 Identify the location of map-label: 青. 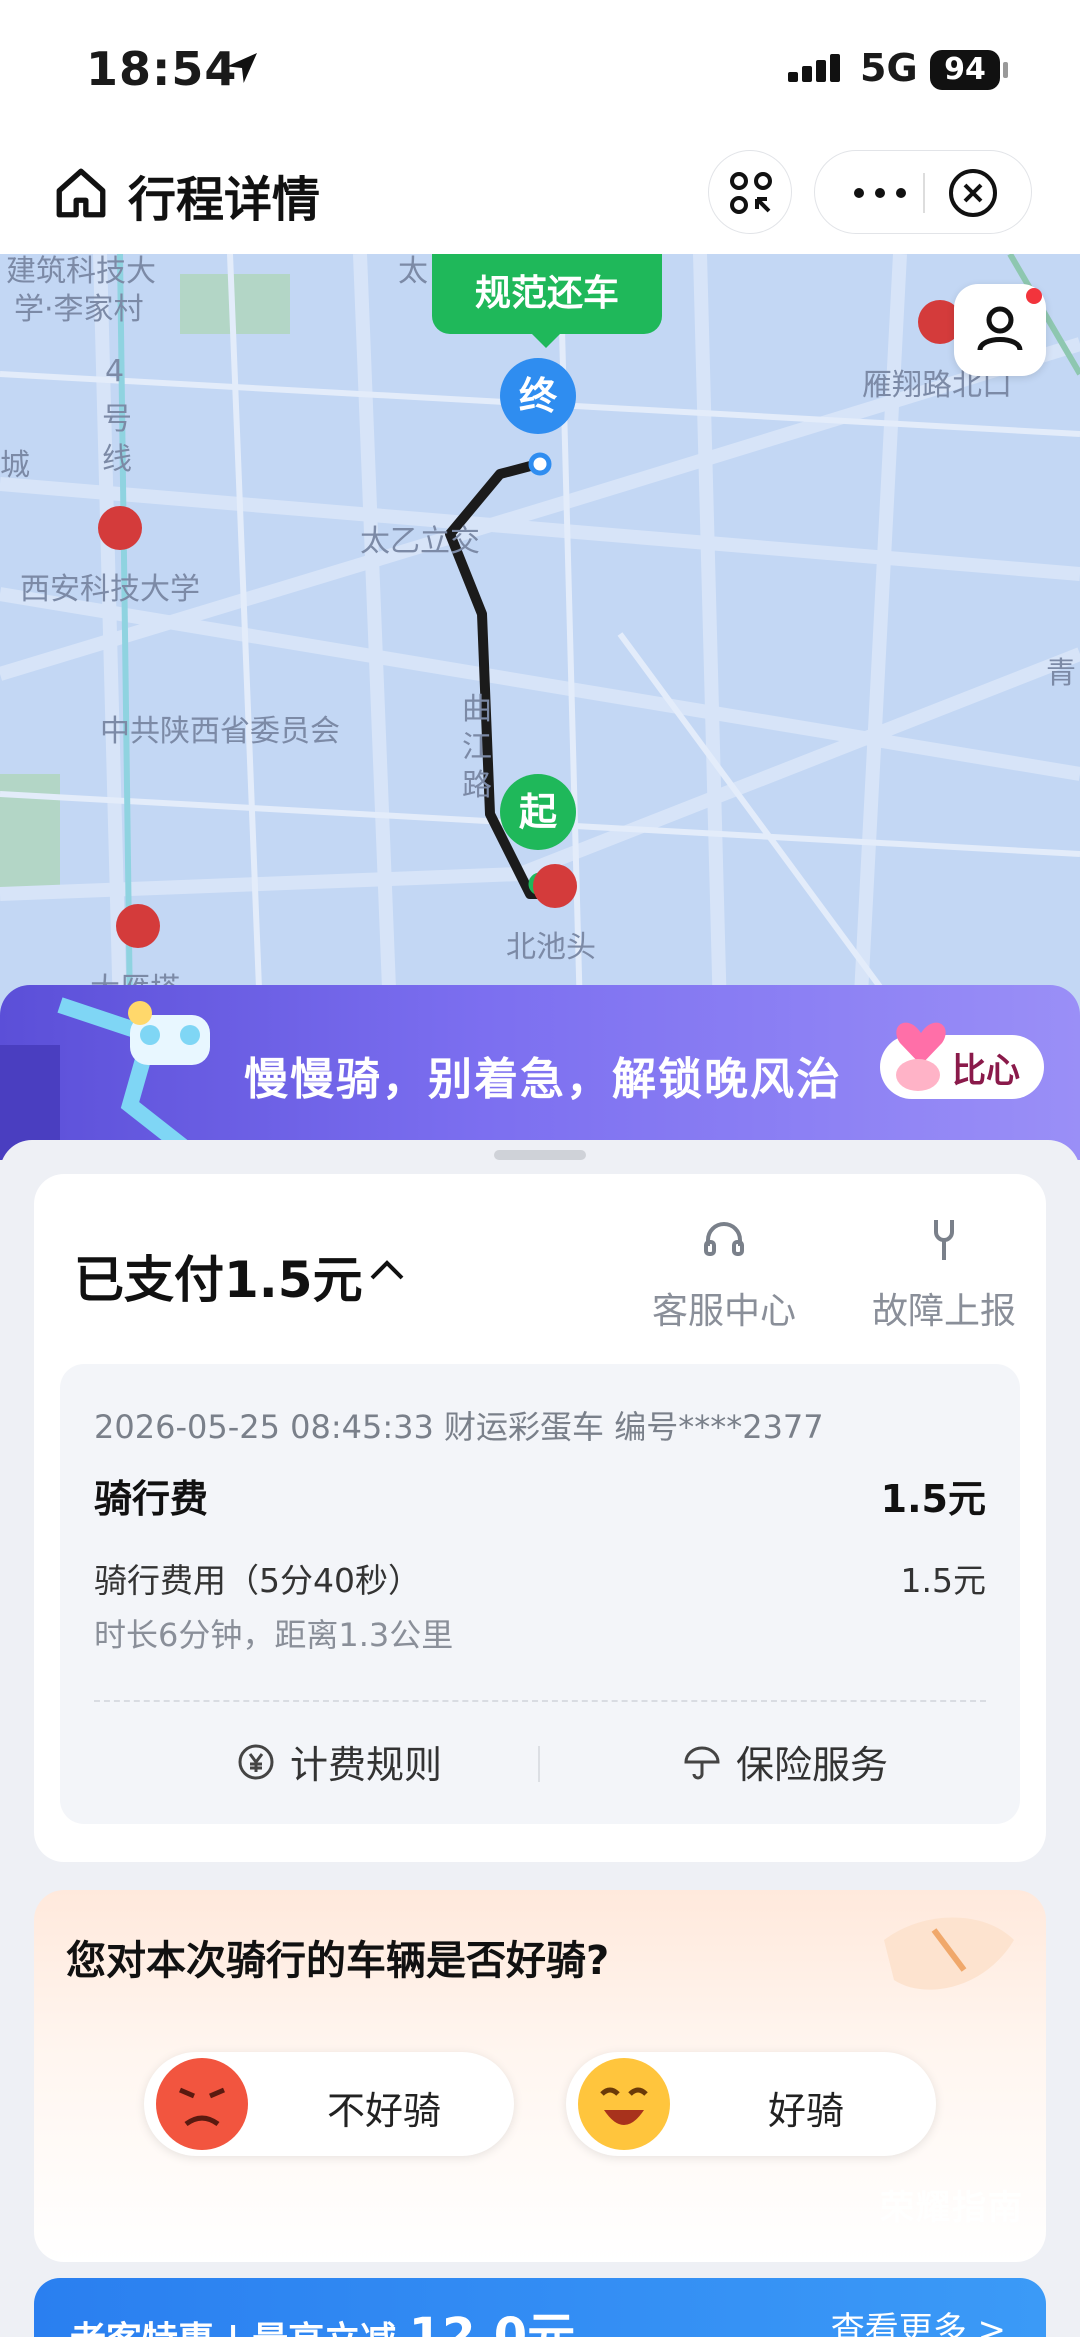
(1061, 673).